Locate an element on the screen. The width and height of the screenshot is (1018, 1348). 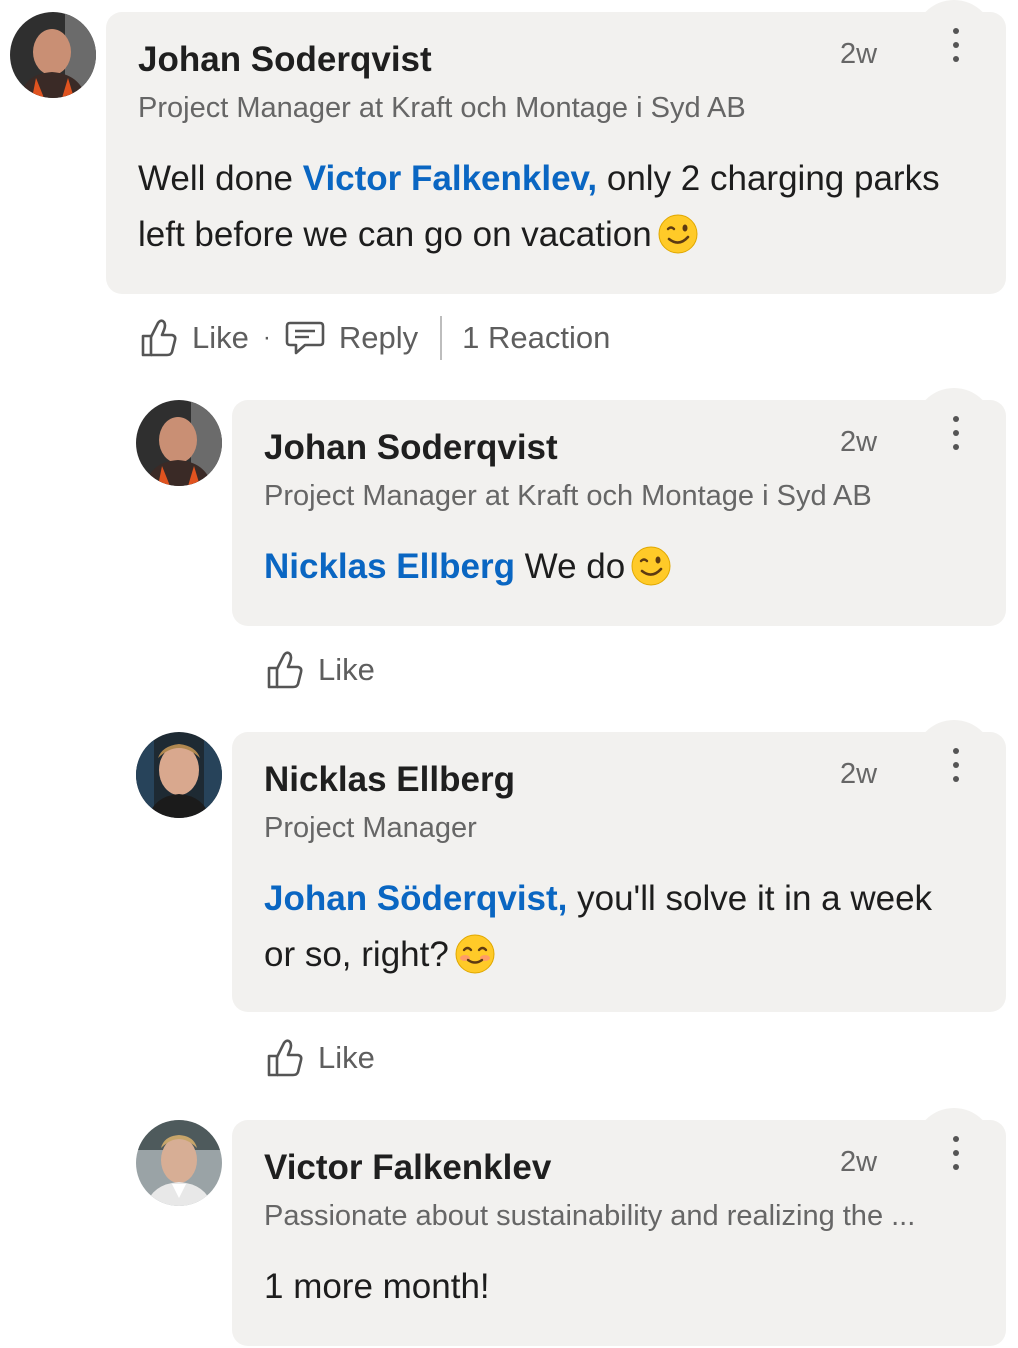
reply-button: Reply is located at coordinates (351, 338).